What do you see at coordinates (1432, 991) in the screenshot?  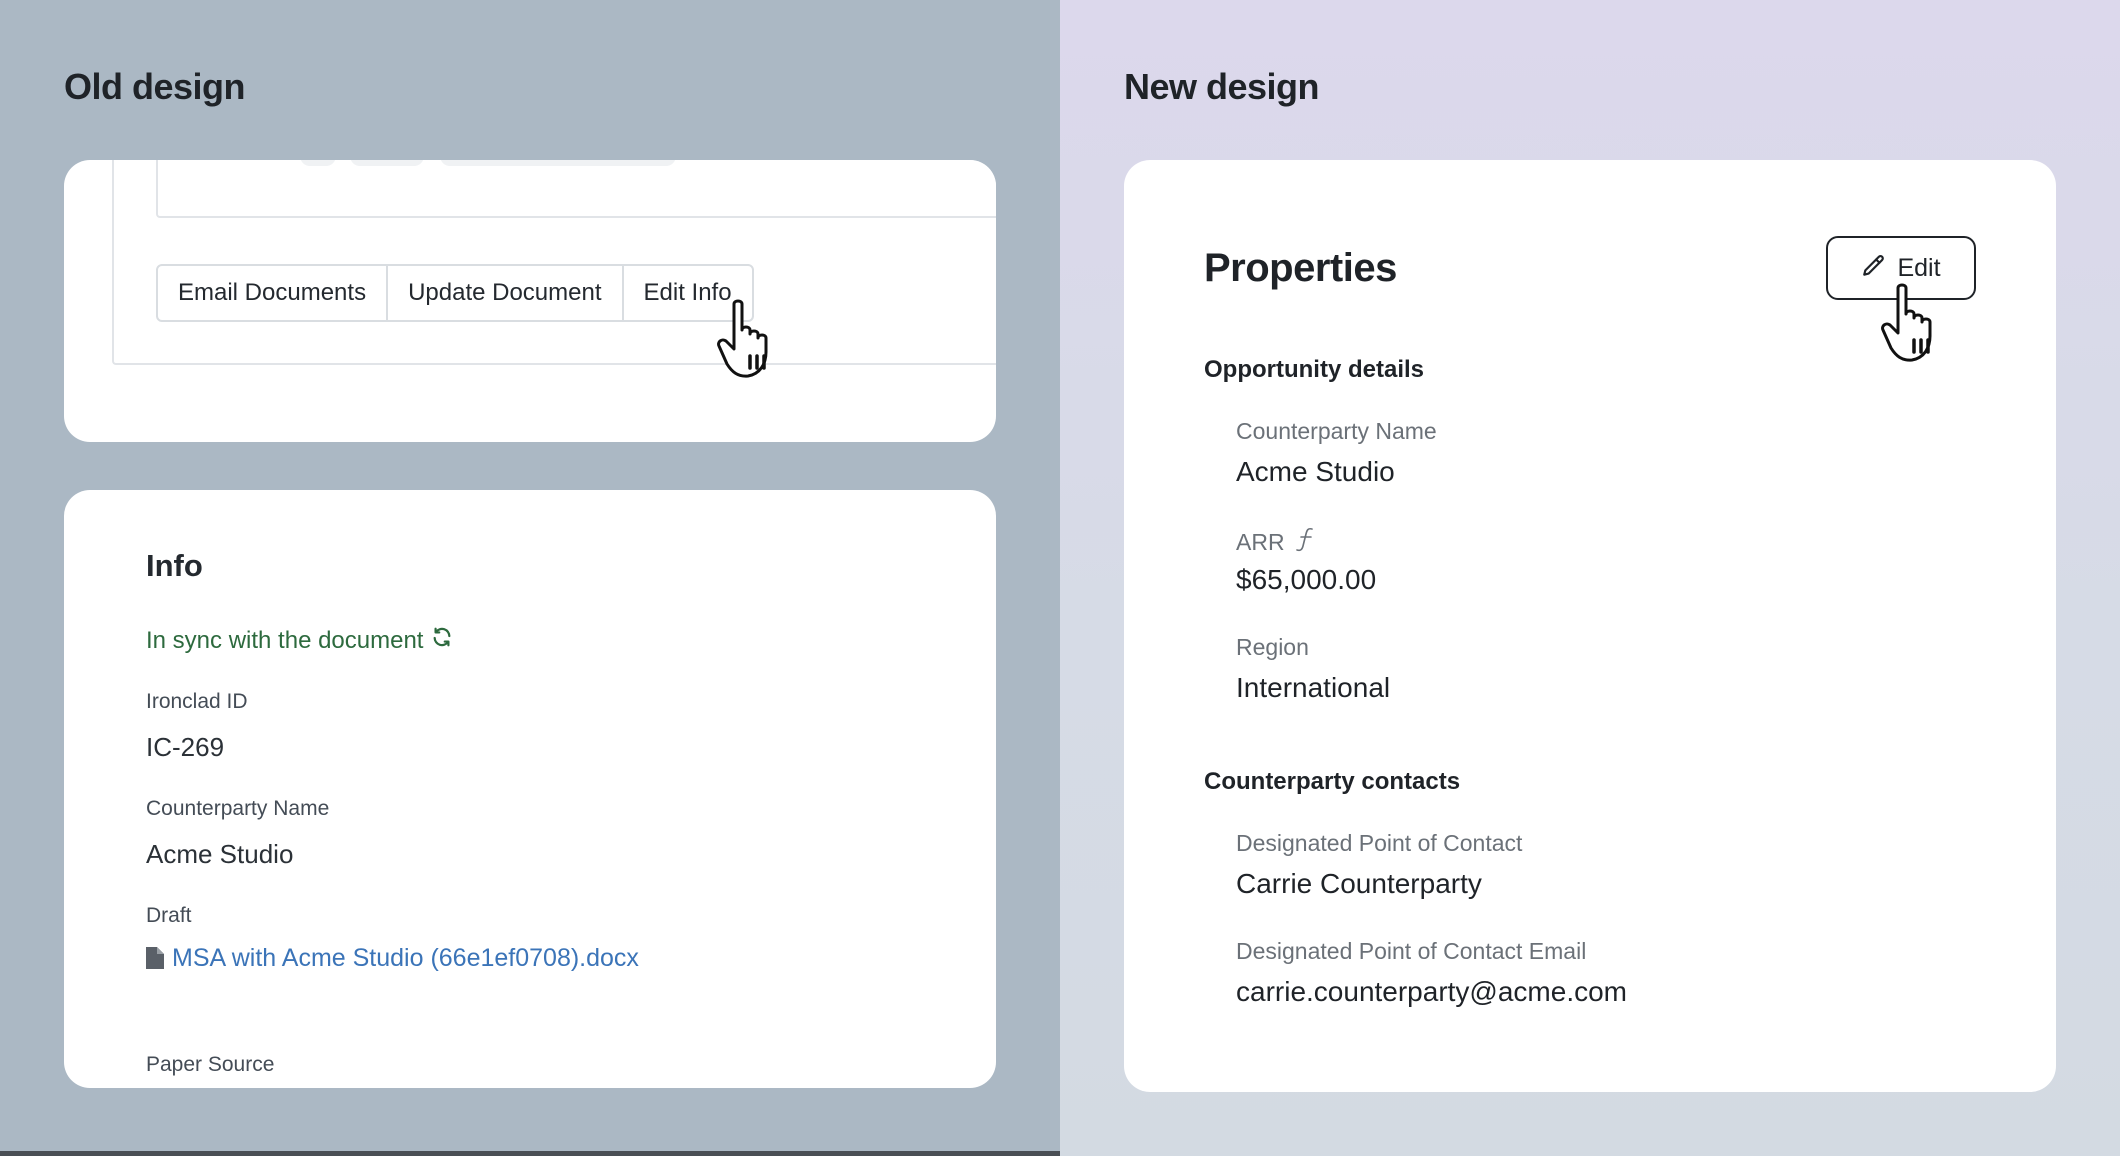 I see `field-value-point-of-contact-email: carrie.counterparty@acme.com` at bounding box center [1432, 991].